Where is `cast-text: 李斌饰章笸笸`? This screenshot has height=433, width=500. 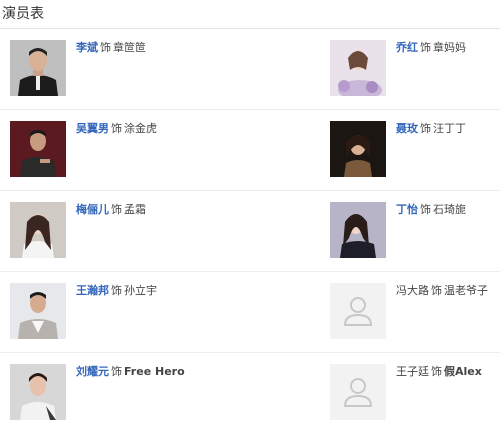 cast-text: 李斌饰章笸笸 is located at coordinates (111, 48).